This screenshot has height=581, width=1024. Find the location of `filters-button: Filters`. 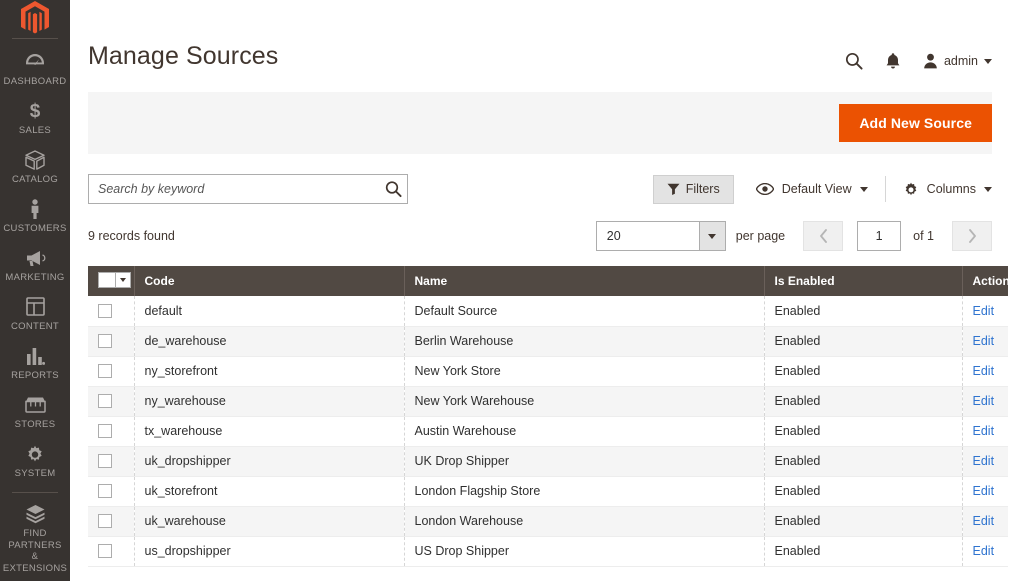

filters-button: Filters is located at coordinates (693, 189).